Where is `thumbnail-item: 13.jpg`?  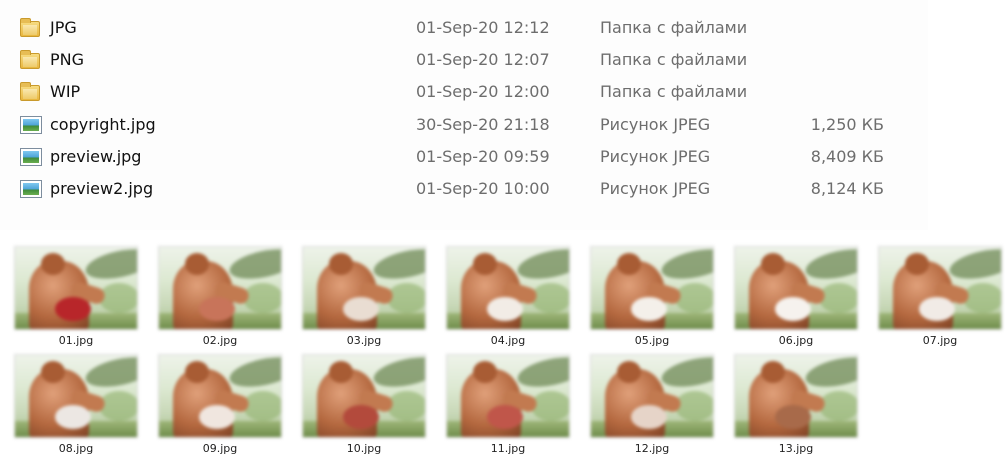 thumbnail-item: 13.jpg is located at coordinates (796, 404).